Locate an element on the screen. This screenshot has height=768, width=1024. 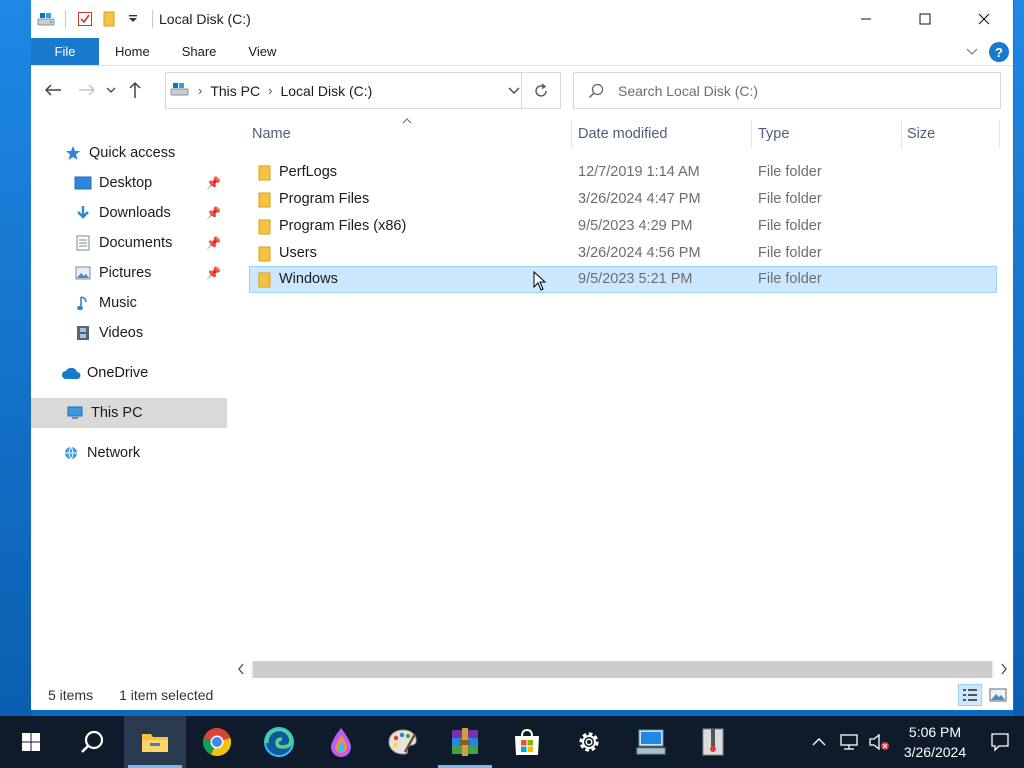
taskbar-settings is located at coordinates (589, 742).